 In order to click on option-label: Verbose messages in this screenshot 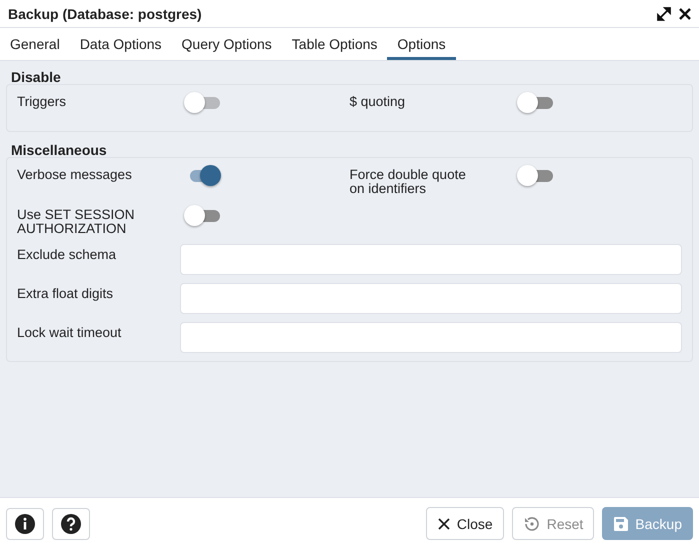, I will do `click(75, 174)`.